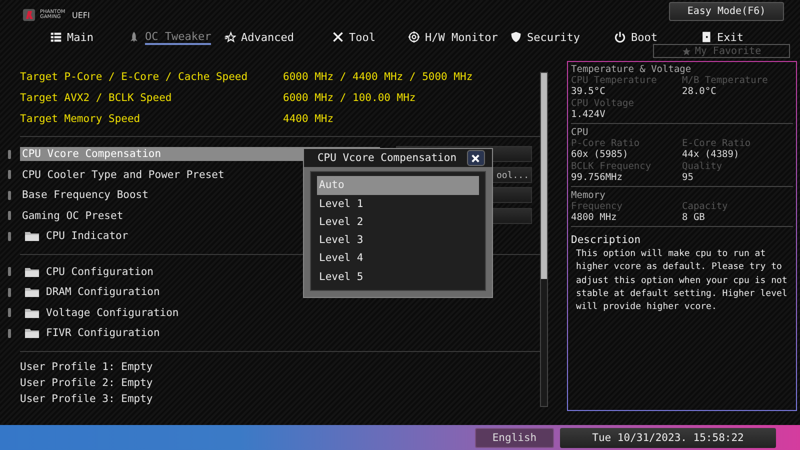  What do you see at coordinates (123, 175) in the screenshot?
I see `setting-item: CPU Cooler Type and Power Preset` at bounding box center [123, 175].